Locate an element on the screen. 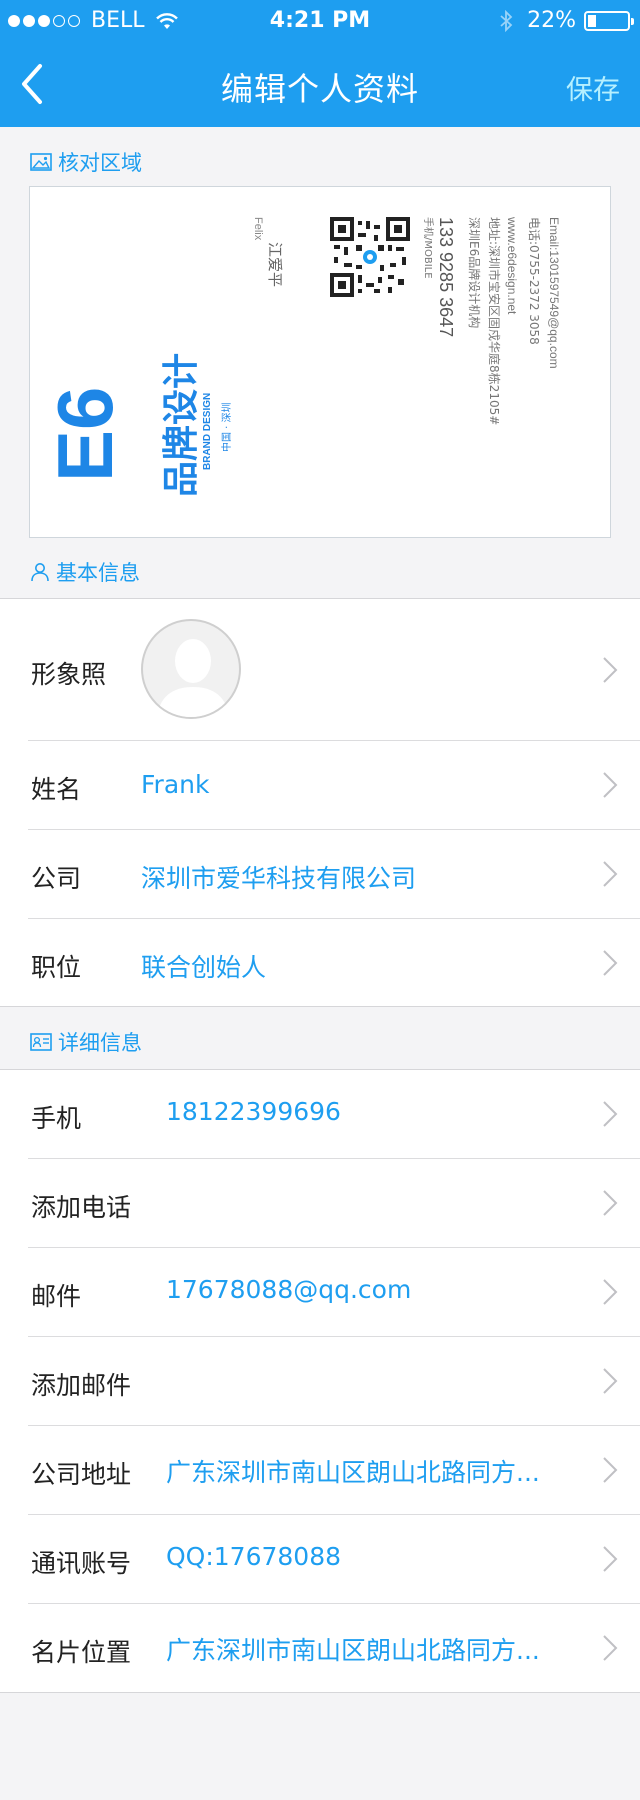  row-im-account: 通讯账号 QQ:17678088 is located at coordinates (334, 1559).